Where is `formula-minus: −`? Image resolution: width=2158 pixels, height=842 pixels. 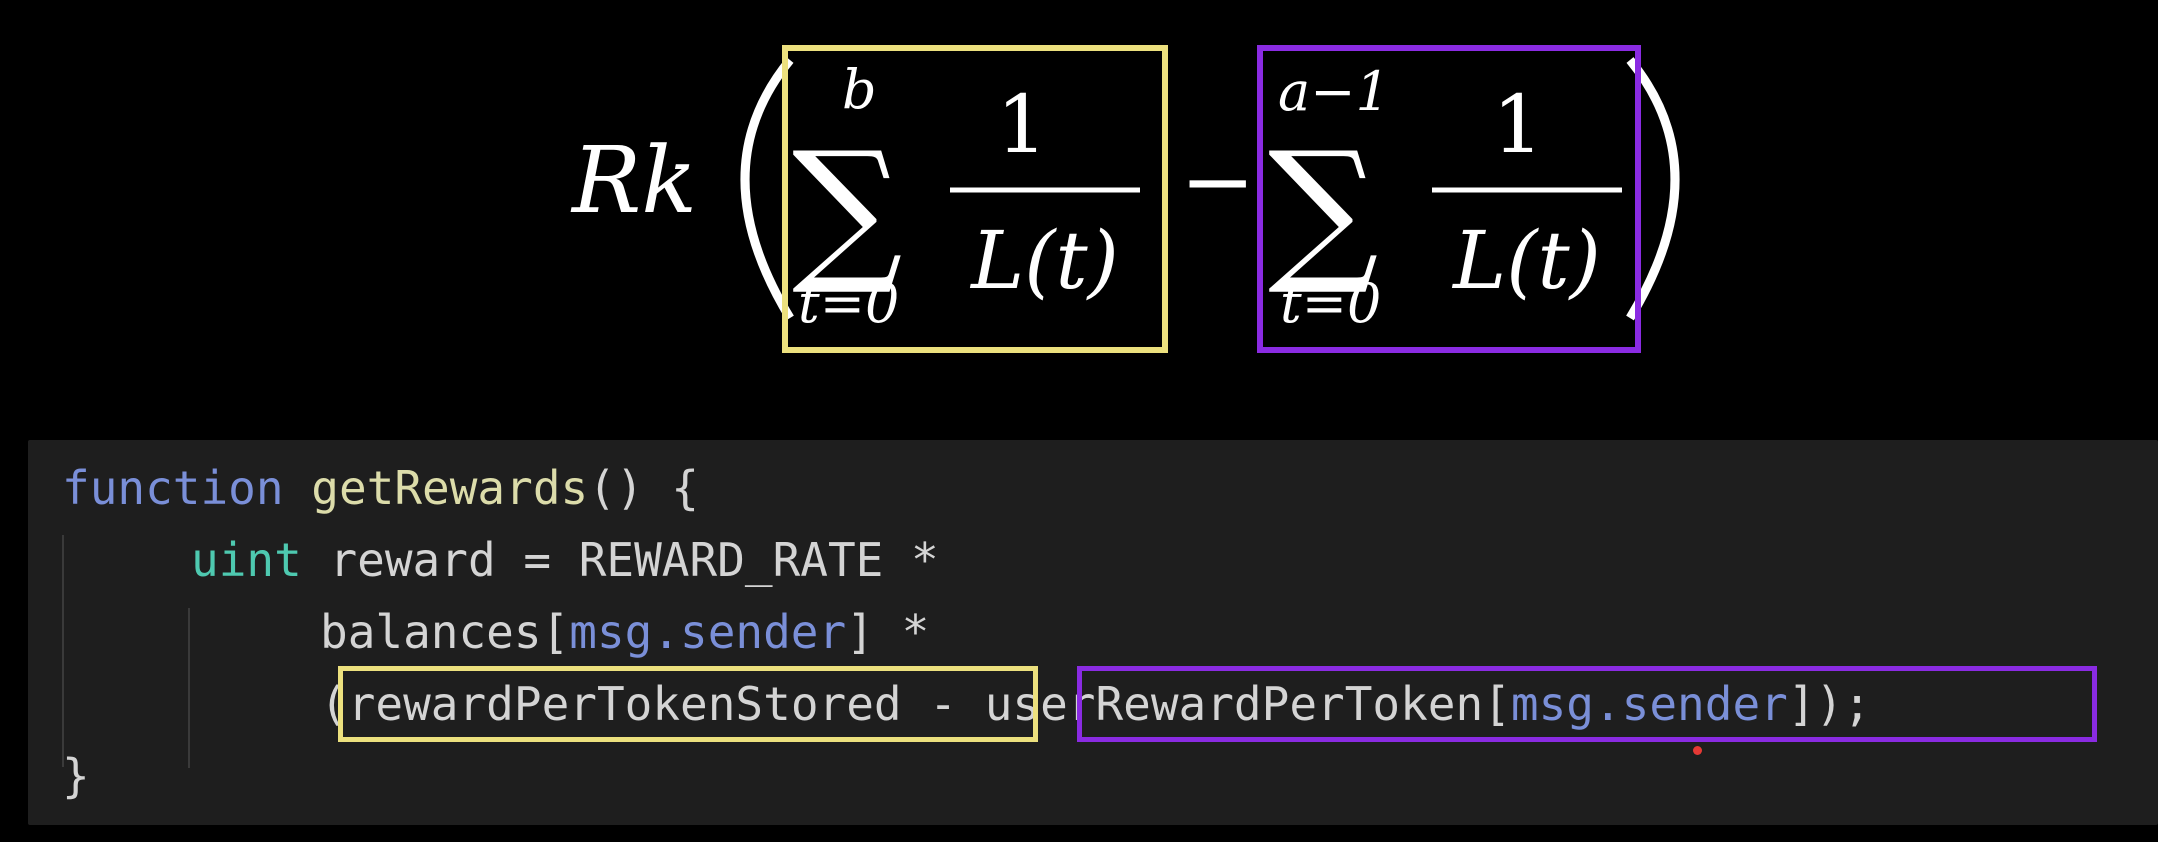 formula-minus: − is located at coordinates (1217, 181).